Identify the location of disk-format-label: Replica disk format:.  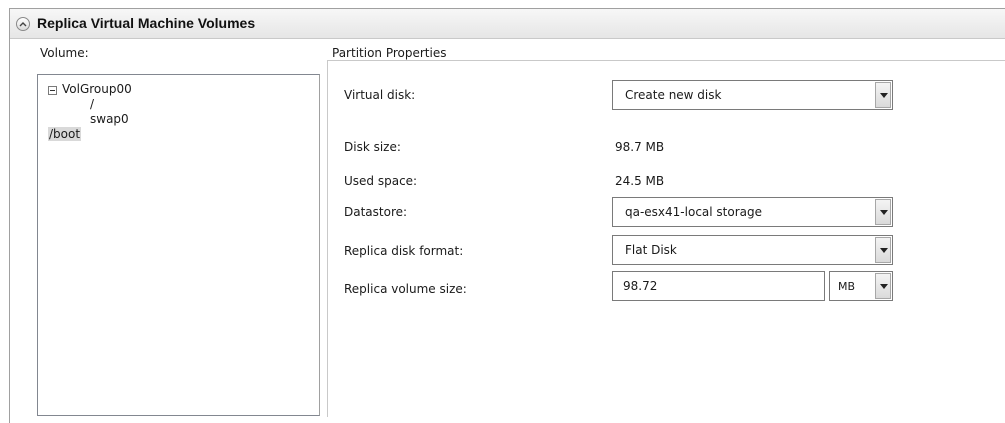
(404, 251).